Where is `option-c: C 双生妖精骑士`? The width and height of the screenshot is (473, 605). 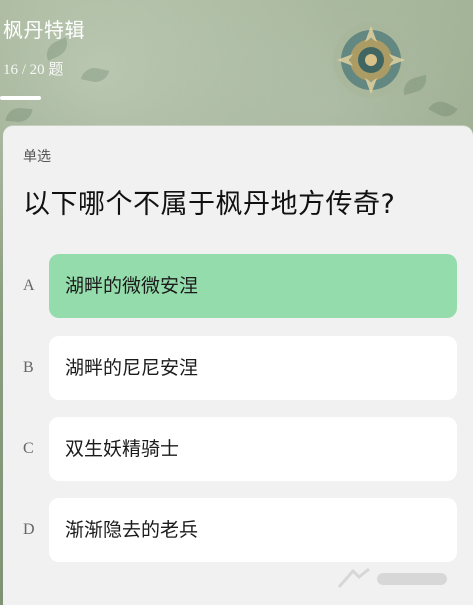 option-c: C 双生妖精骑士 is located at coordinates (238, 449).